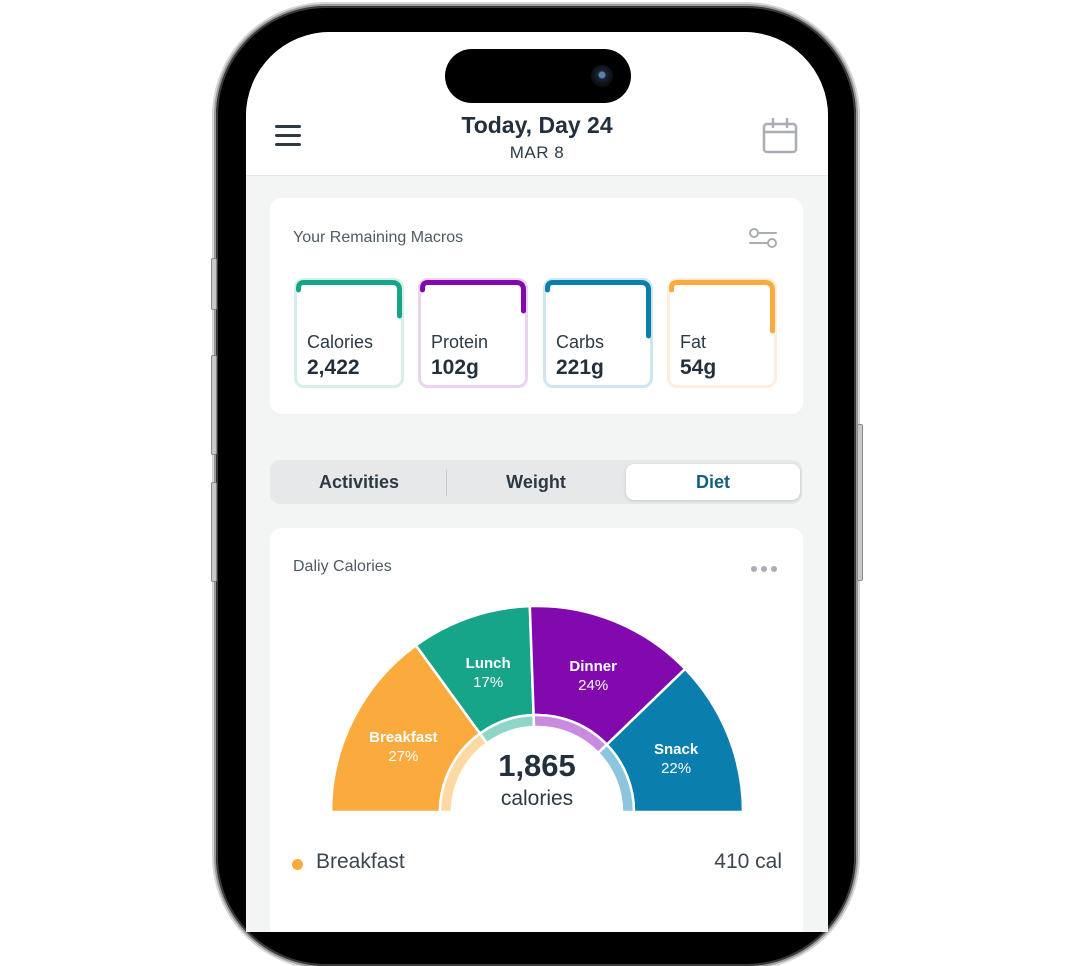 The width and height of the screenshot is (1072, 966). I want to click on chart-segment-percent: 22%, so click(676, 768).